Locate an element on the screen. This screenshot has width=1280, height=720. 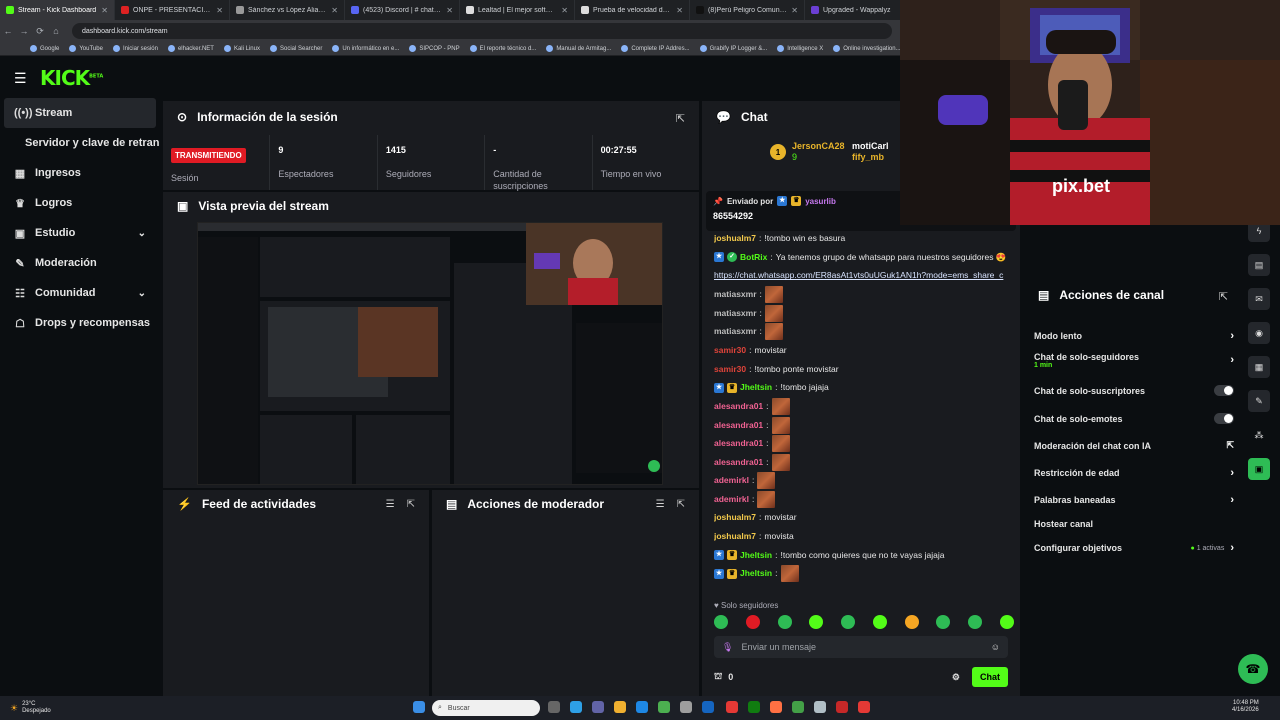
explorer-icon is located at coordinates (620, 707).